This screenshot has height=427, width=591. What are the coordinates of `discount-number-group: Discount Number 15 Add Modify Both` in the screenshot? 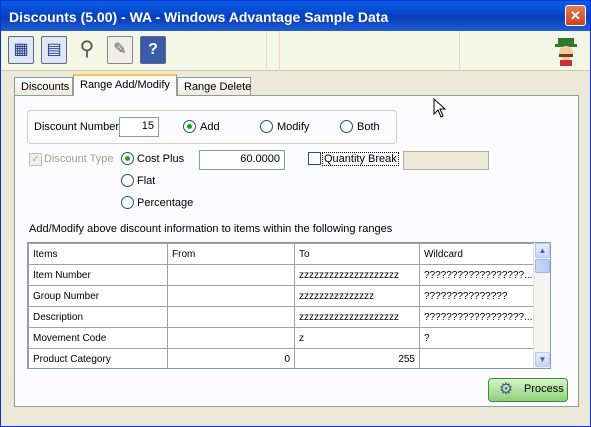 It's located at (212, 127).